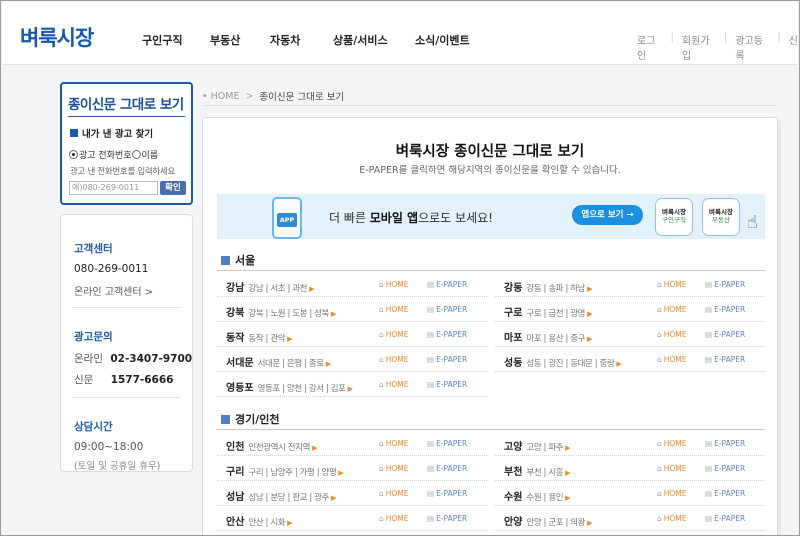 The image size is (800, 536). I want to click on region-name: 서대문 서대문 | 은평 | 종로 ▶, so click(278, 361).